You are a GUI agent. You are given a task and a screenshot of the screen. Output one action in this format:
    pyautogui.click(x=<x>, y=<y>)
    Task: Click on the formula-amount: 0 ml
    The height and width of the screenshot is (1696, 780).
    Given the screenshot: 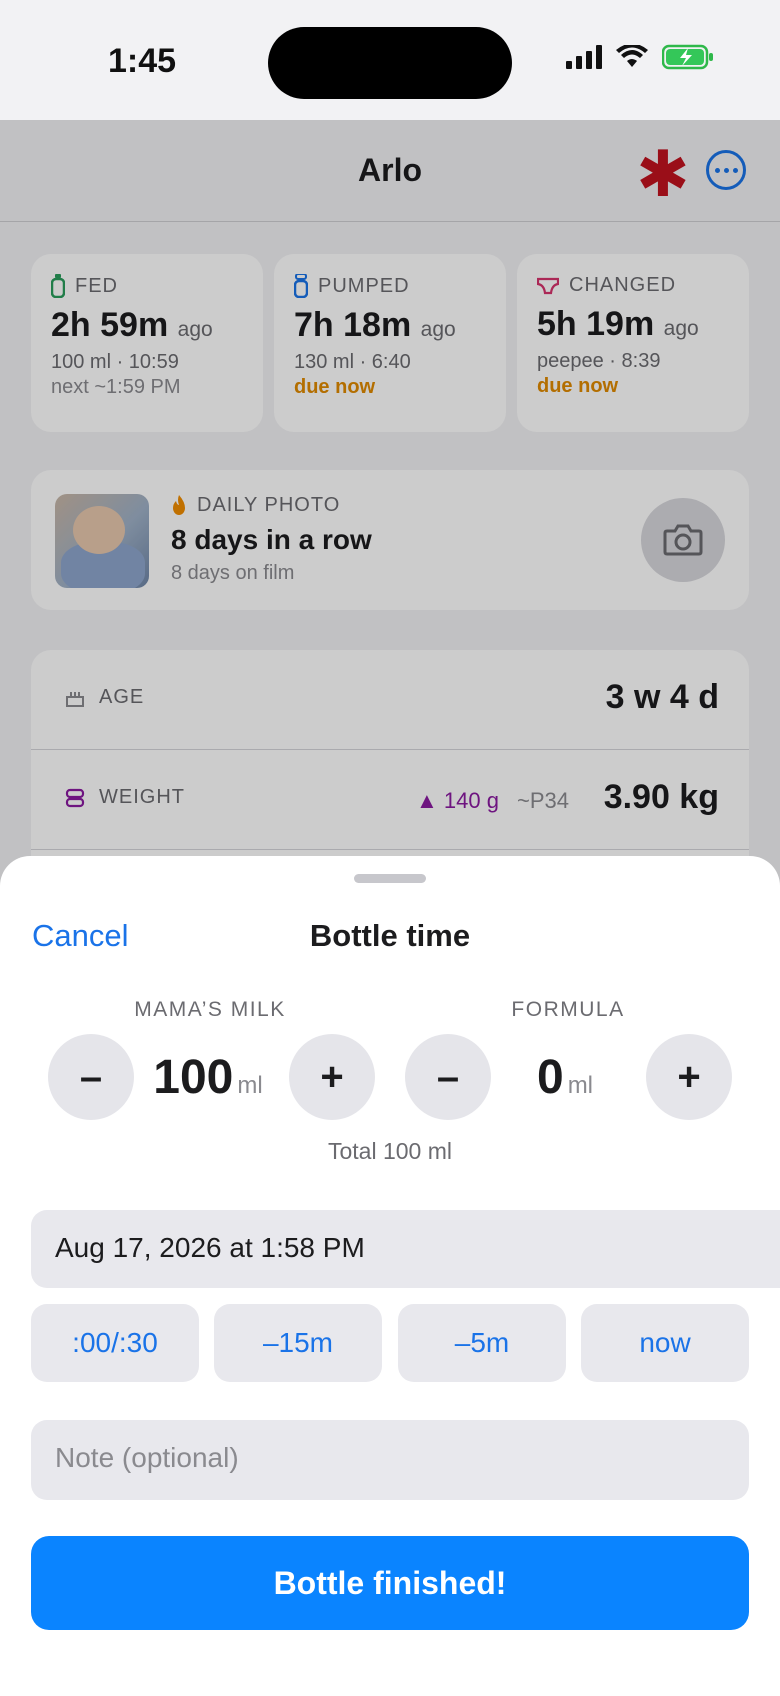 What is the action you would take?
    pyautogui.click(x=565, y=1077)
    